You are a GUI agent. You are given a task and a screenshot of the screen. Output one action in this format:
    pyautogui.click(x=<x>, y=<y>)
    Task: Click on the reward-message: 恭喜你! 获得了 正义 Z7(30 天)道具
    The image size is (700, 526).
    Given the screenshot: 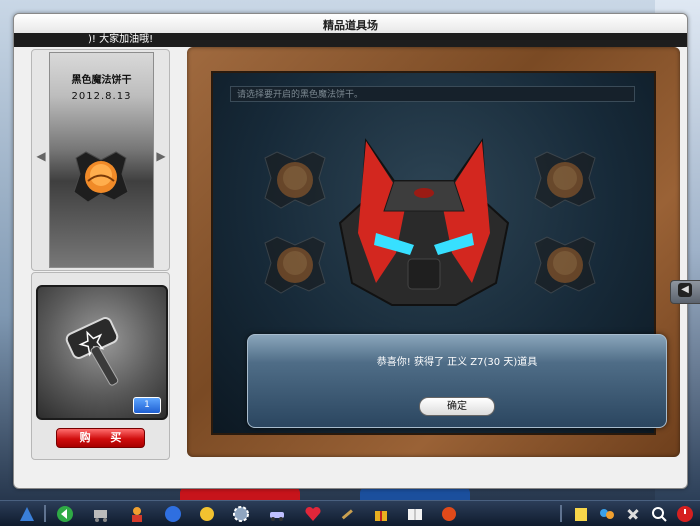 What is the action you would take?
    pyautogui.click(x=457, y=362)
    